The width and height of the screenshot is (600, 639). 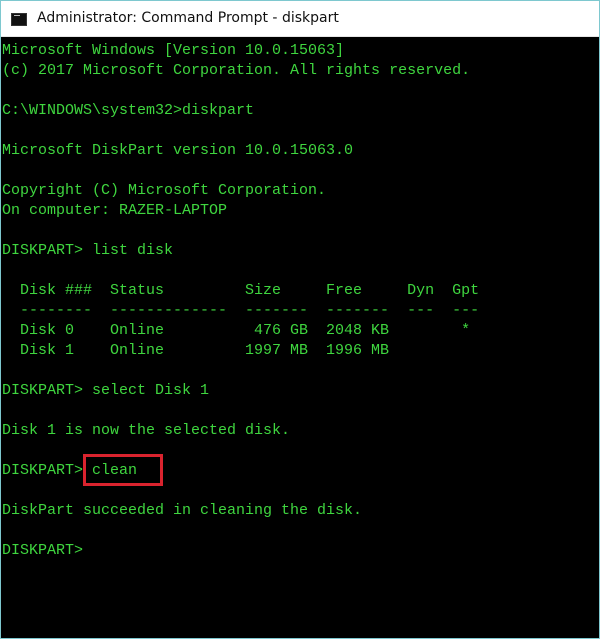 I want to click on command-prompt-icon, so click(x=19, y=19).